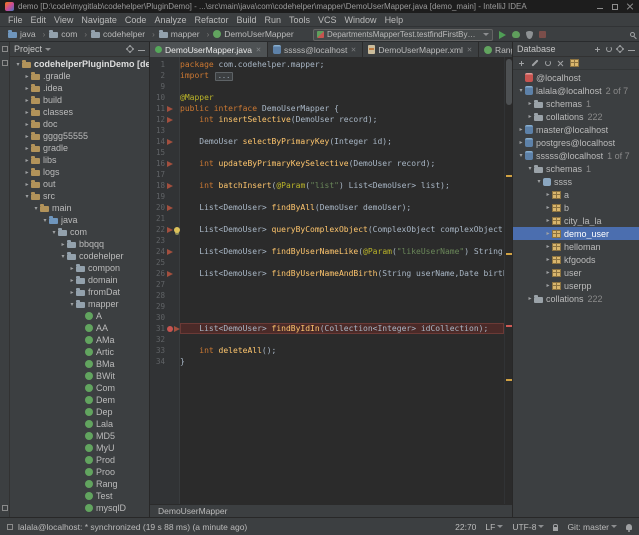 This screenshot has width=639, height=535. Describe the element at coordinates (327, 20) in the screenshot. I see `menu-vcs: VCS` at that location.